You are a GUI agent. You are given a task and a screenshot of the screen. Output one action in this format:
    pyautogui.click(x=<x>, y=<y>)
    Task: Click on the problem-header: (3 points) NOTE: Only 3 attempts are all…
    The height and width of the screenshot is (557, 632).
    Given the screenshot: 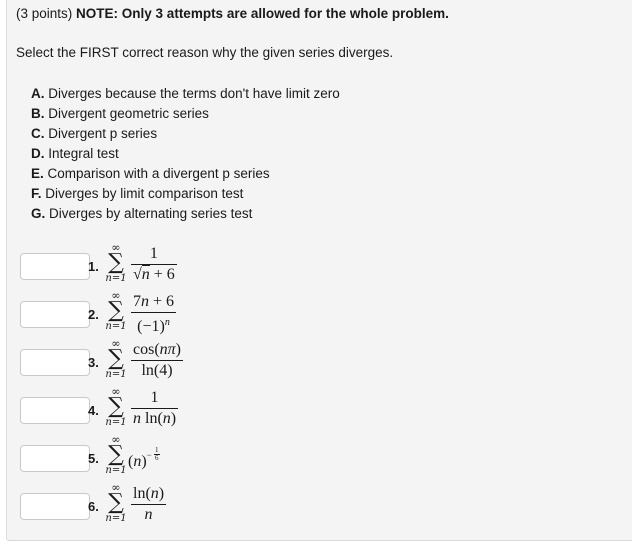 What is the action you would take?
    pyautogui.click(x=232, y=13)
    